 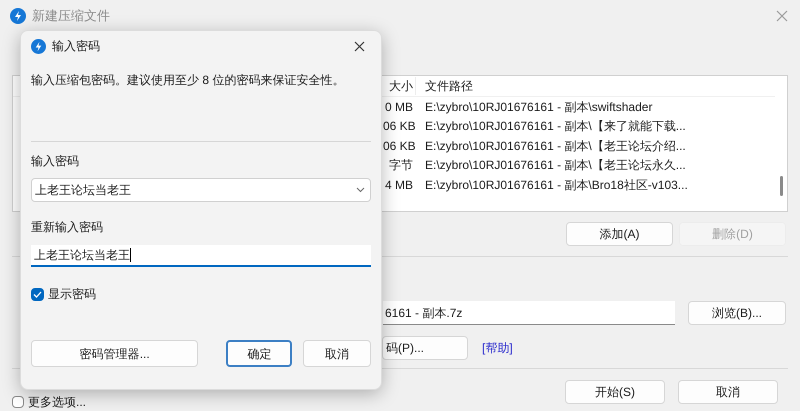 What do you see at coordinates (615, 392) in the screenshot?
I see `button: 开始(S)` at bounding box center [615, 392].